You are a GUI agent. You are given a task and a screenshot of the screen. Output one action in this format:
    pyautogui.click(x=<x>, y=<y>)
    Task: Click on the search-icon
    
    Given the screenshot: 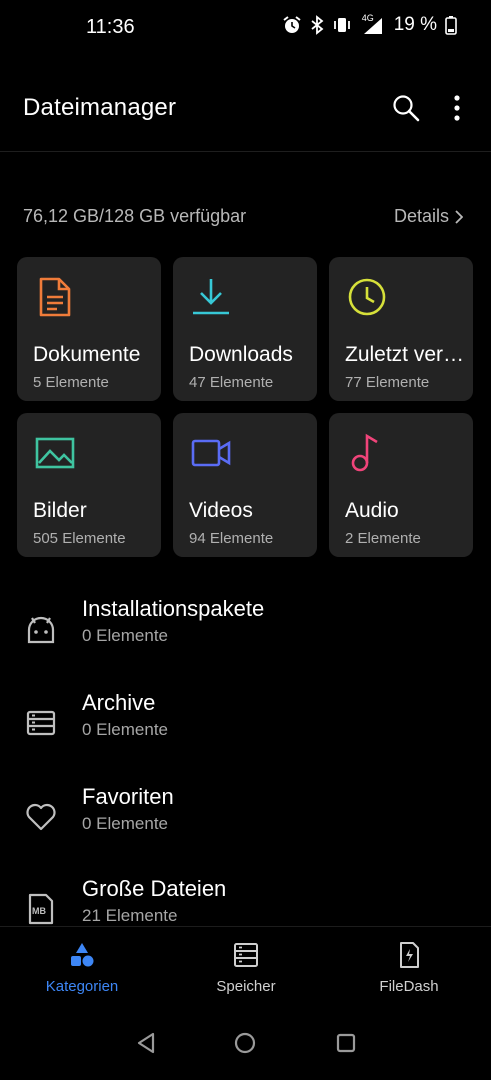 What is the action you would take?
    pyautogui.click(x=406, y=108)
    